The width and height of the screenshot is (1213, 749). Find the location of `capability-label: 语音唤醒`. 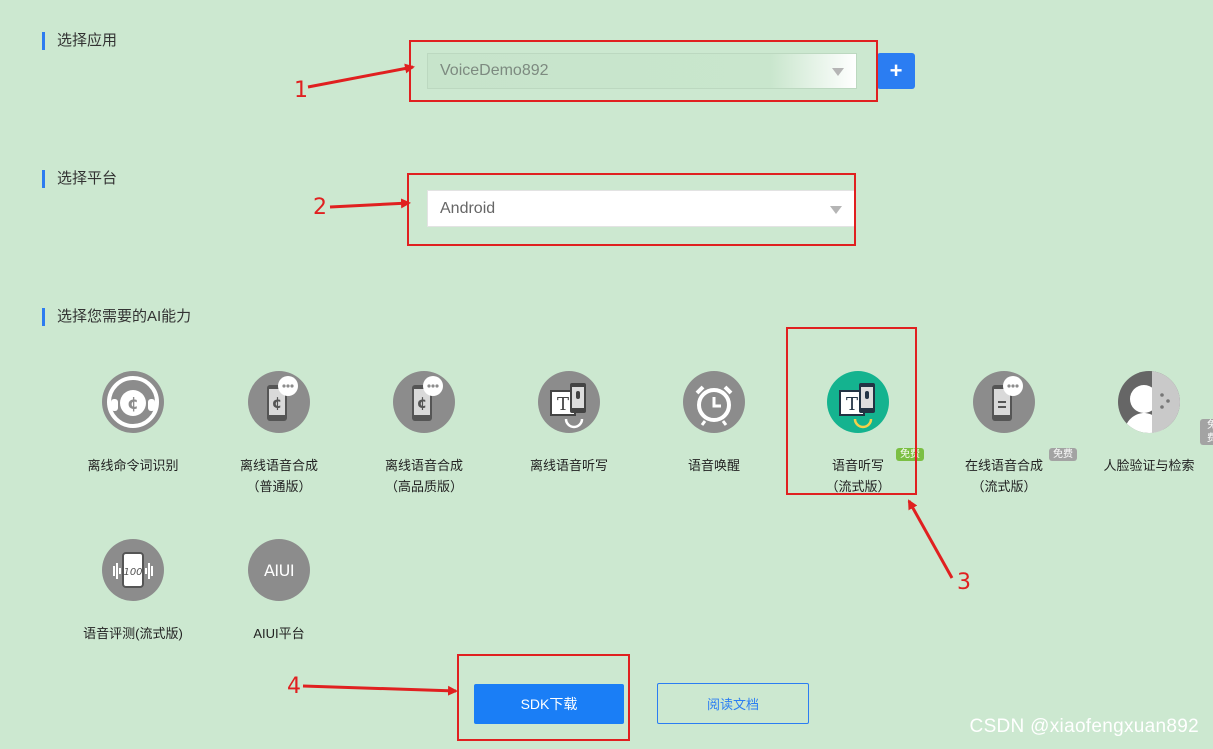

capability-label: 语音唤醒 is located at coordinates (713, 465).